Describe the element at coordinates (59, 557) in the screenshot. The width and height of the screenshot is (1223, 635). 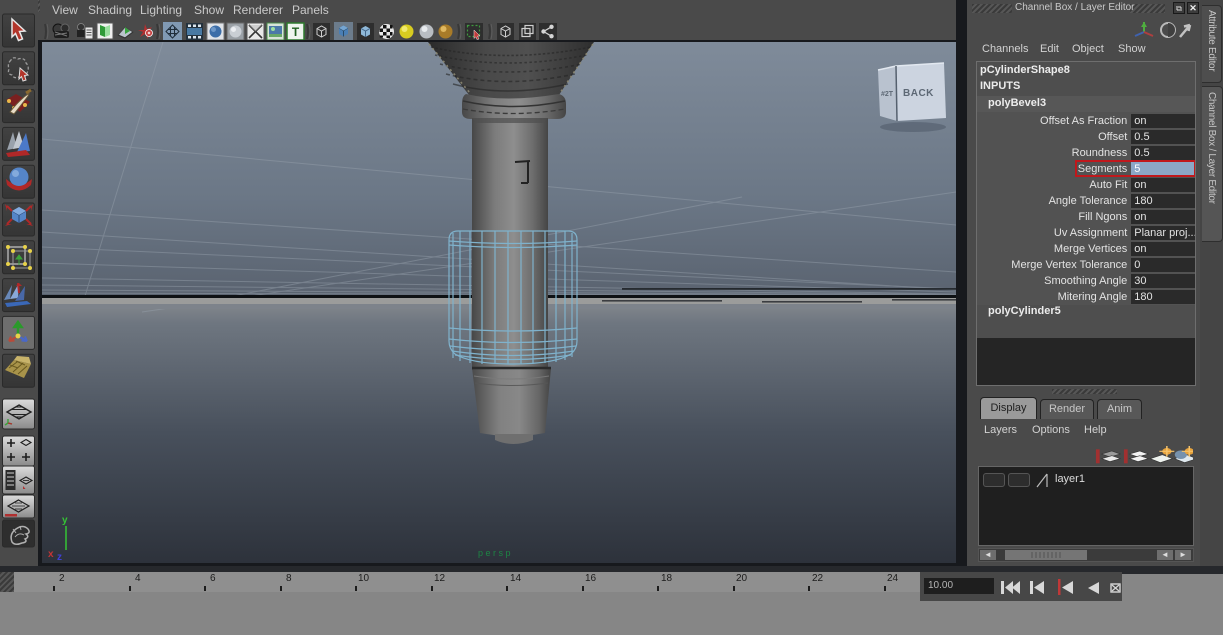
I see `svg-text: z` at that location.